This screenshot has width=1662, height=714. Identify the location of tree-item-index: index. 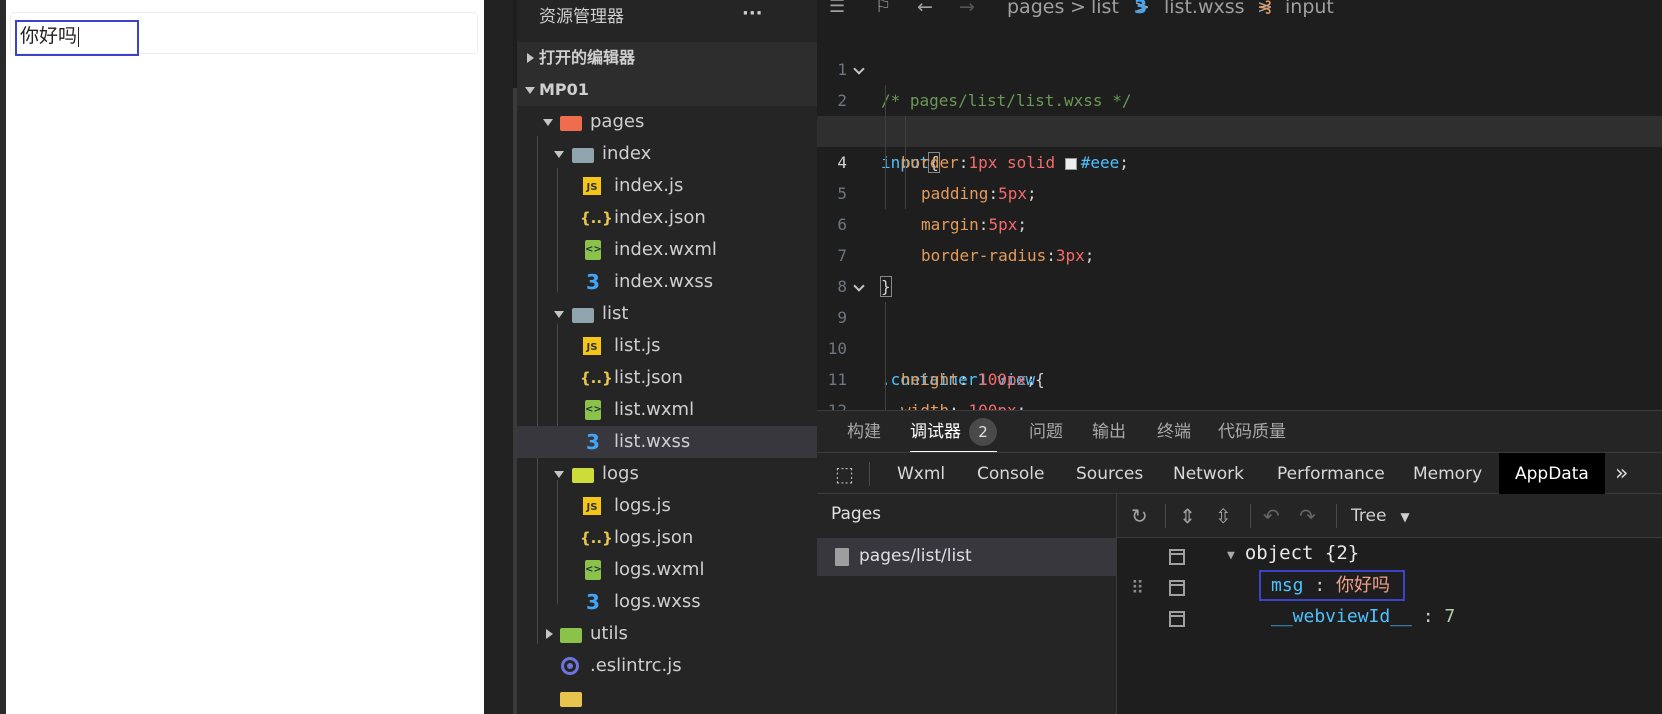
(667, 154).